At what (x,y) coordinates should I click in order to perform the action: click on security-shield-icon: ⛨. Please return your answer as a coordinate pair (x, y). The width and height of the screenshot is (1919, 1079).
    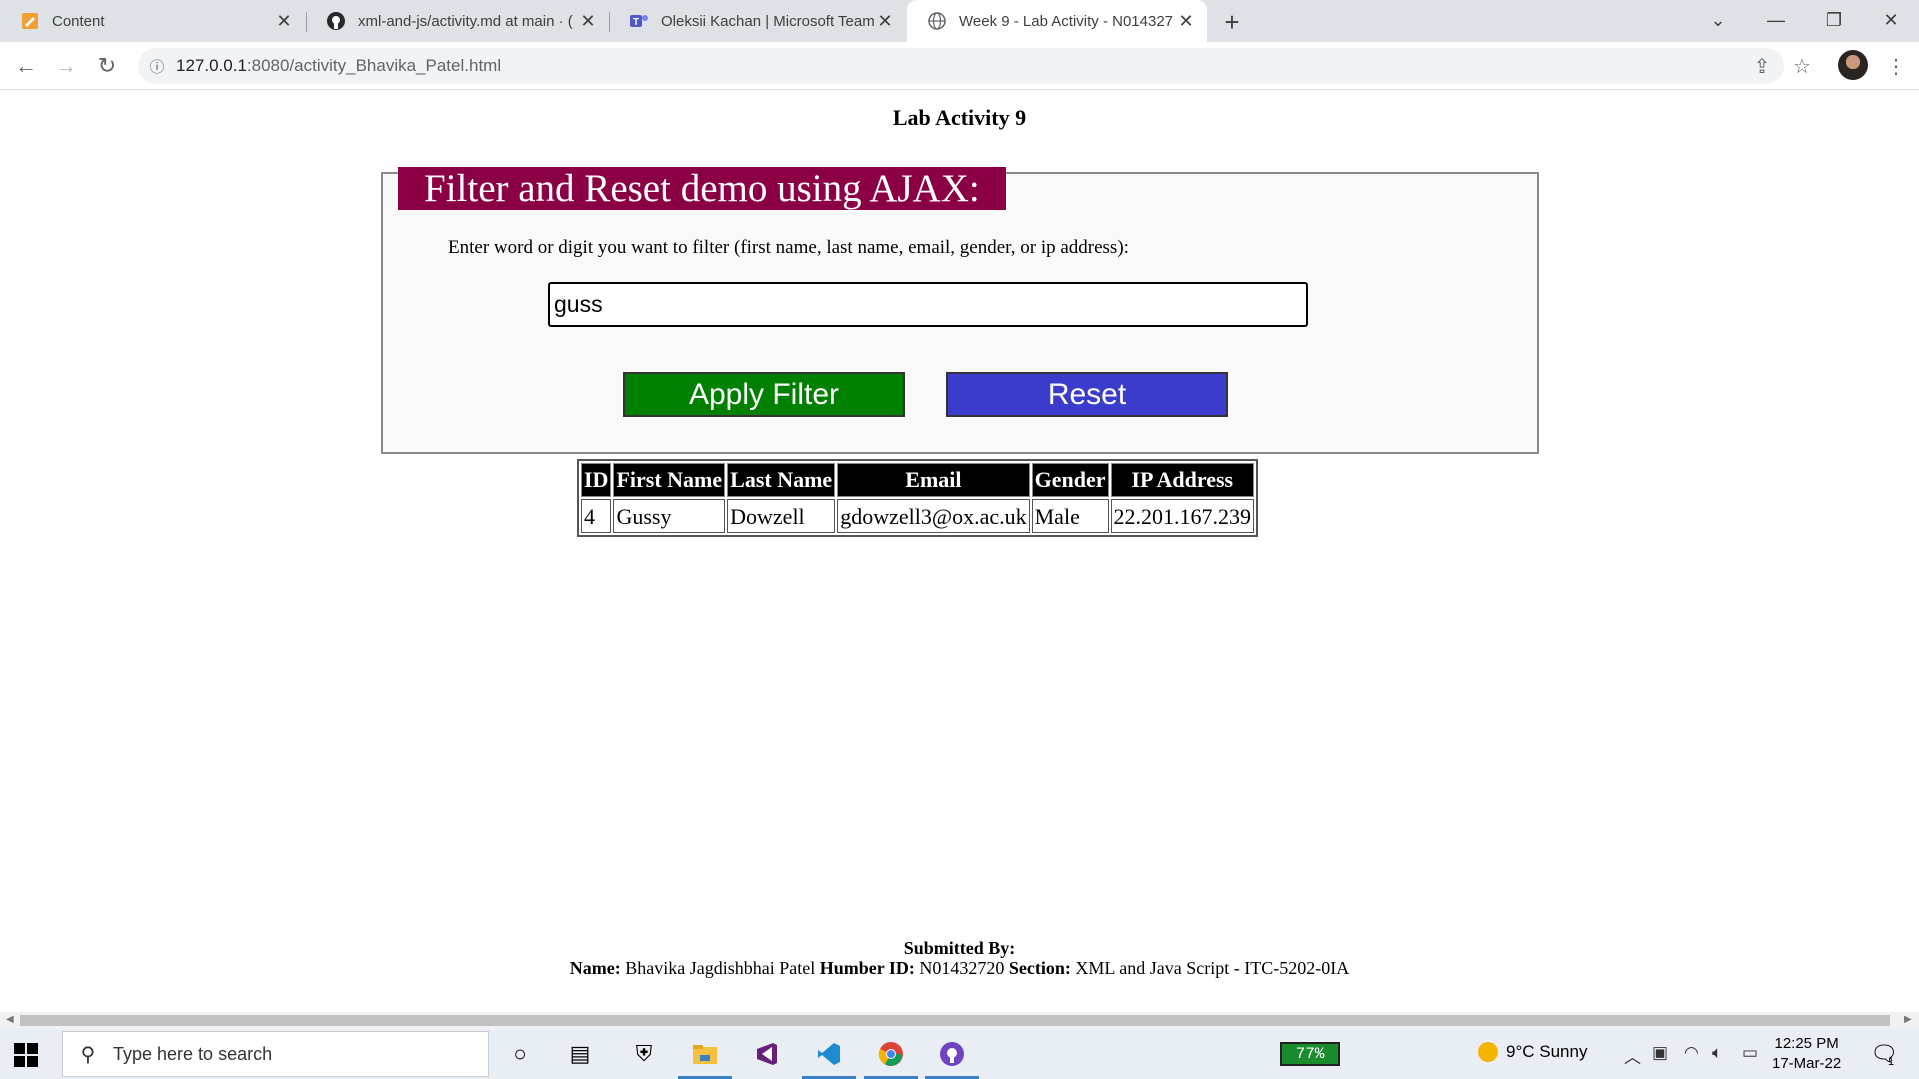
    Looking at the image, I should click on (644, 1054).